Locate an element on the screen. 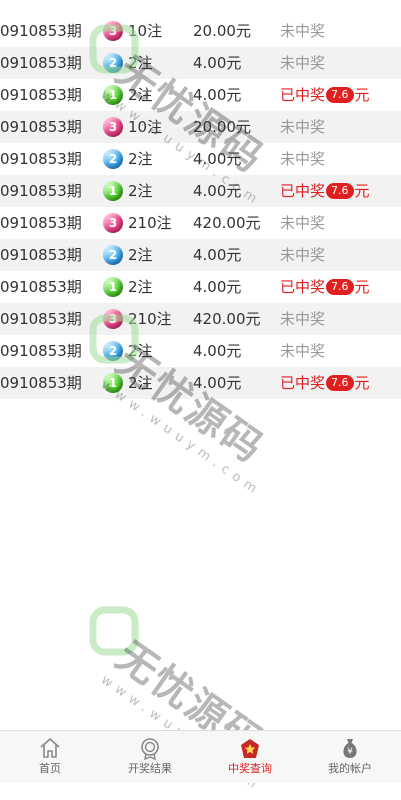 Image resolution: width=401 pixels, height=800 pixels. bet-count: 210注 is located at coordinates (150, 319).